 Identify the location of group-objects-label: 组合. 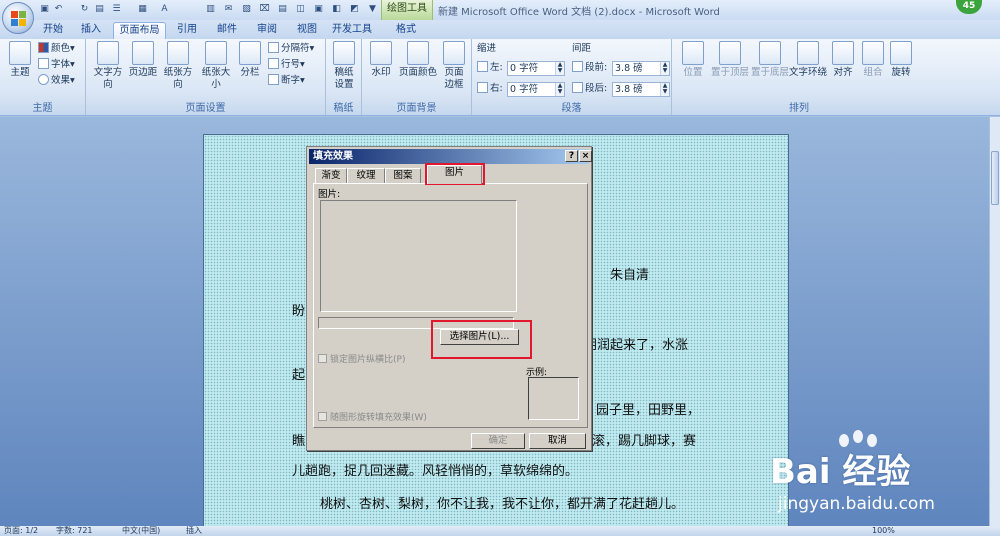
(873, 72).